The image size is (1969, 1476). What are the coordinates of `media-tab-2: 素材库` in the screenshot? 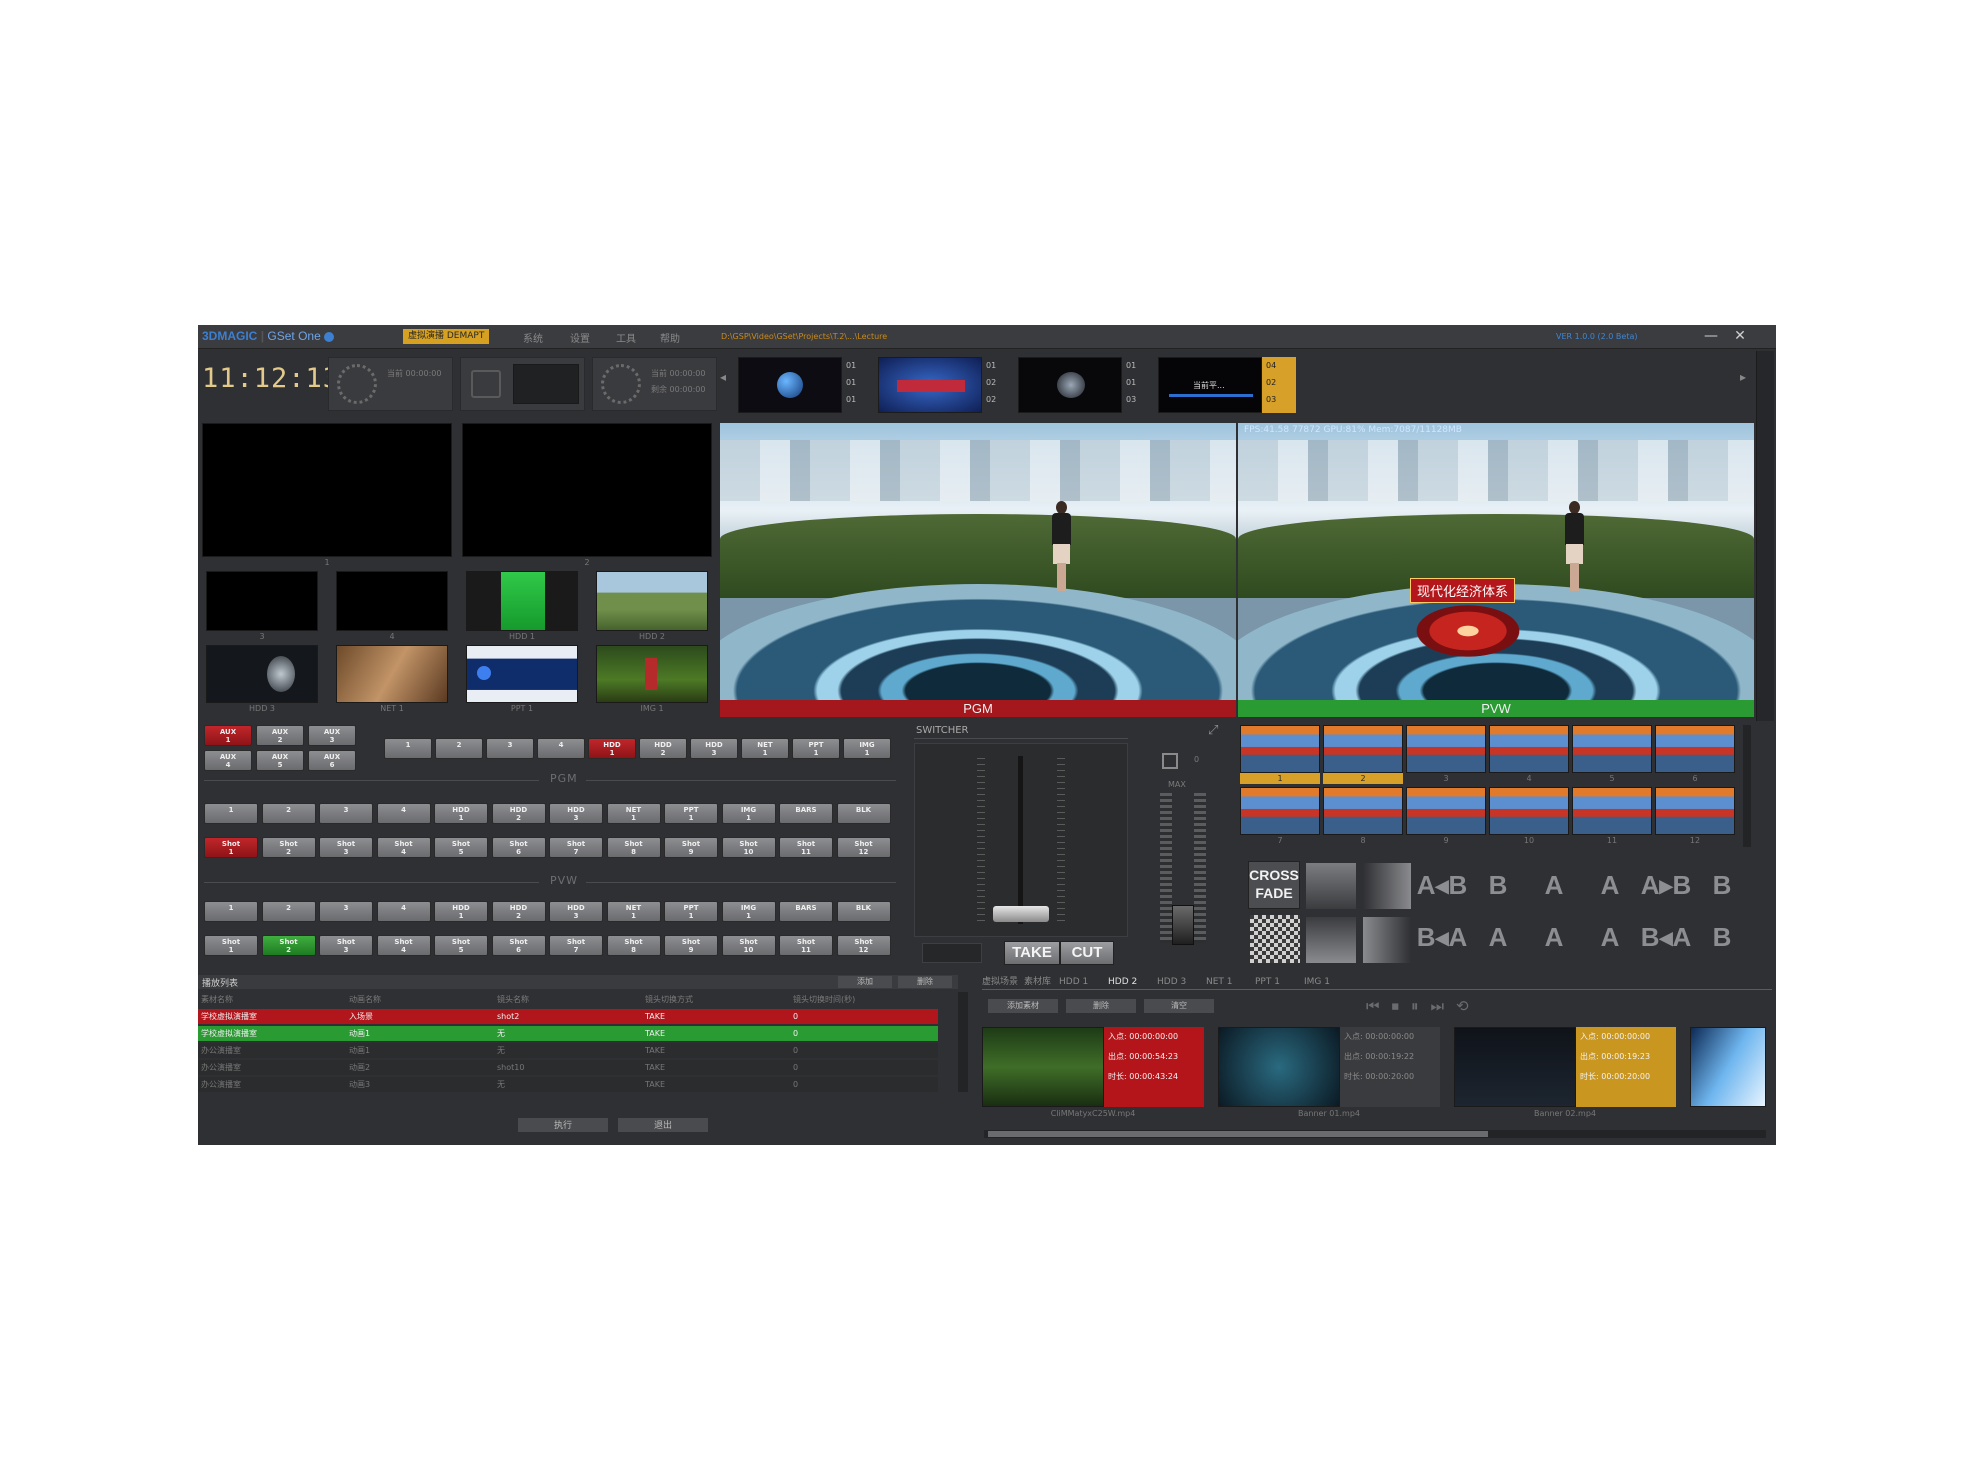 It's located at (1037, 982).